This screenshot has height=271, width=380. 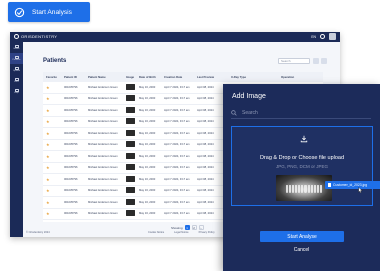 I want to click on app-header: ORISDENTISTRY EN, so click(x=175, y=37).